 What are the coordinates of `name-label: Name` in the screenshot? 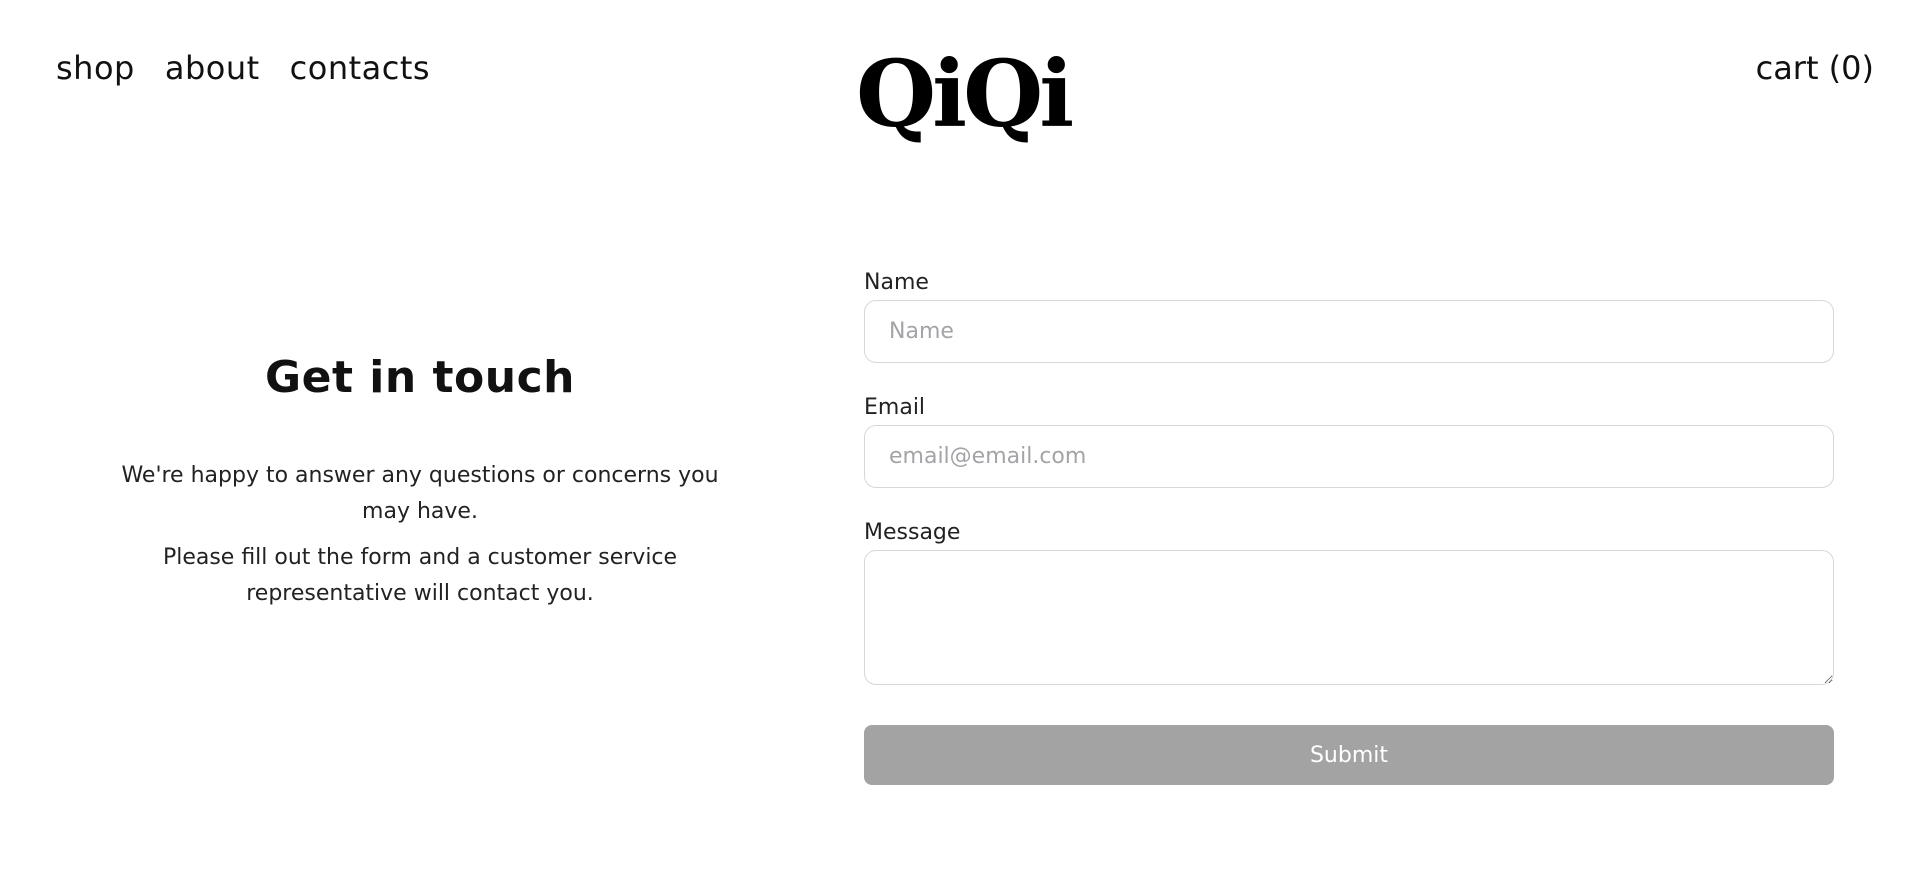 It's located at (896, 282).